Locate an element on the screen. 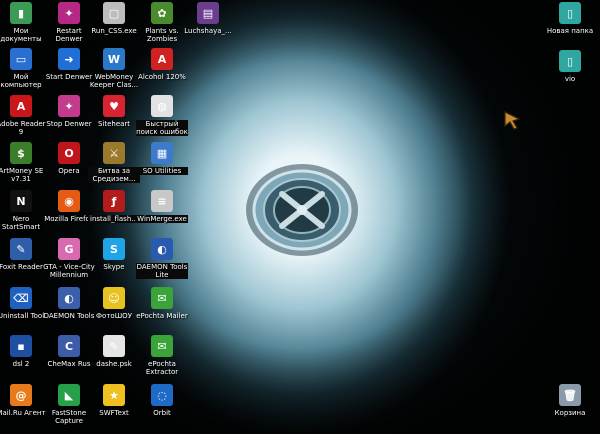  desktop-icon-label: Alcohol 120% is located at coordinates (162, 77).